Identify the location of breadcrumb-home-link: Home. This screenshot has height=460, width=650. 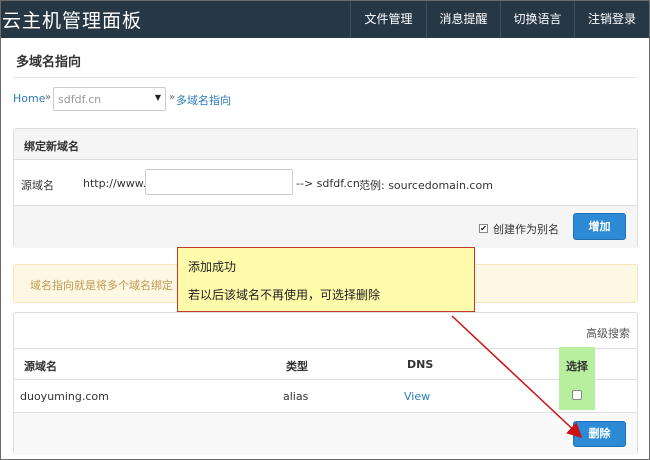
(29, 98).